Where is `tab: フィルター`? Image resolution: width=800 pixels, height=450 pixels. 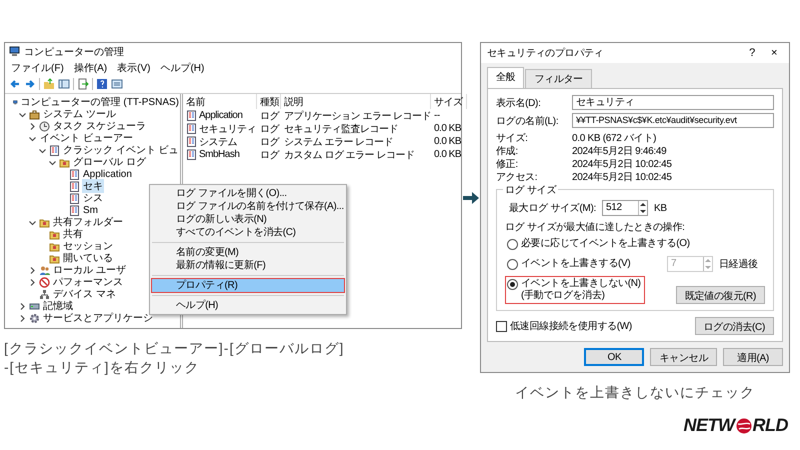
tab: フィルター is located at coordinates (558, 78).